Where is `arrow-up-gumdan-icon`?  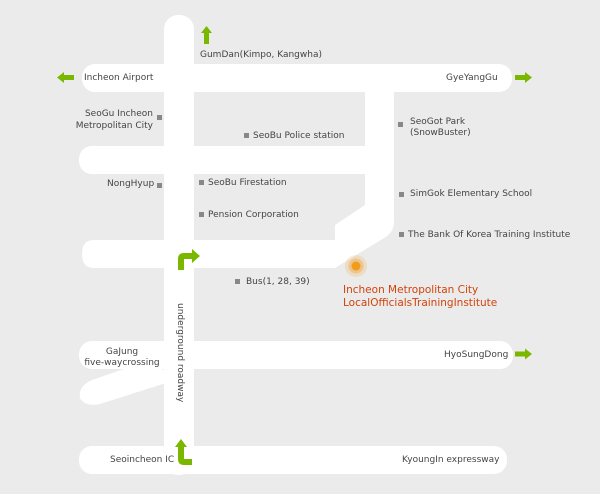 arrow-up-gumdan-icon is located at coordinates (206, 35).